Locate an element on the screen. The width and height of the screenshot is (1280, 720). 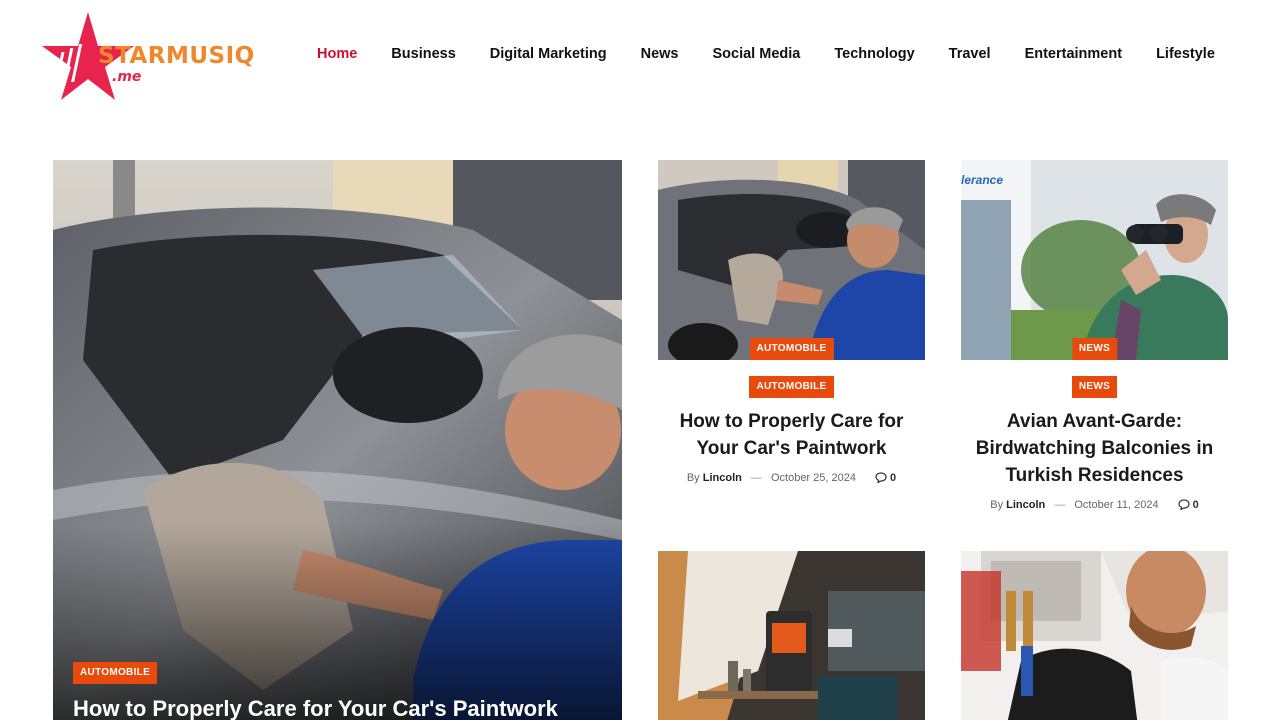
post-meta: By Lincoln — October 25, 2024 0 is located at coordinates (791, 478).